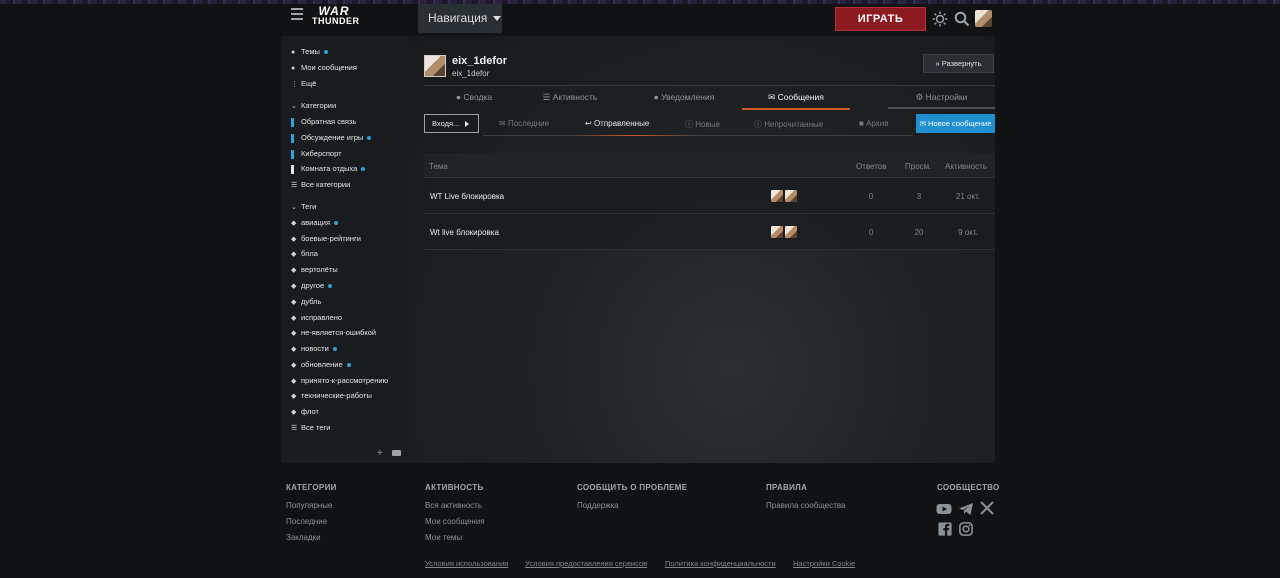 The width and height of the screenshot is (1280, 578). Describe the element at coordinates (788, 124) in the screenshot. I see `subtab-unread: ⓘ Непрочитанные` at that location.